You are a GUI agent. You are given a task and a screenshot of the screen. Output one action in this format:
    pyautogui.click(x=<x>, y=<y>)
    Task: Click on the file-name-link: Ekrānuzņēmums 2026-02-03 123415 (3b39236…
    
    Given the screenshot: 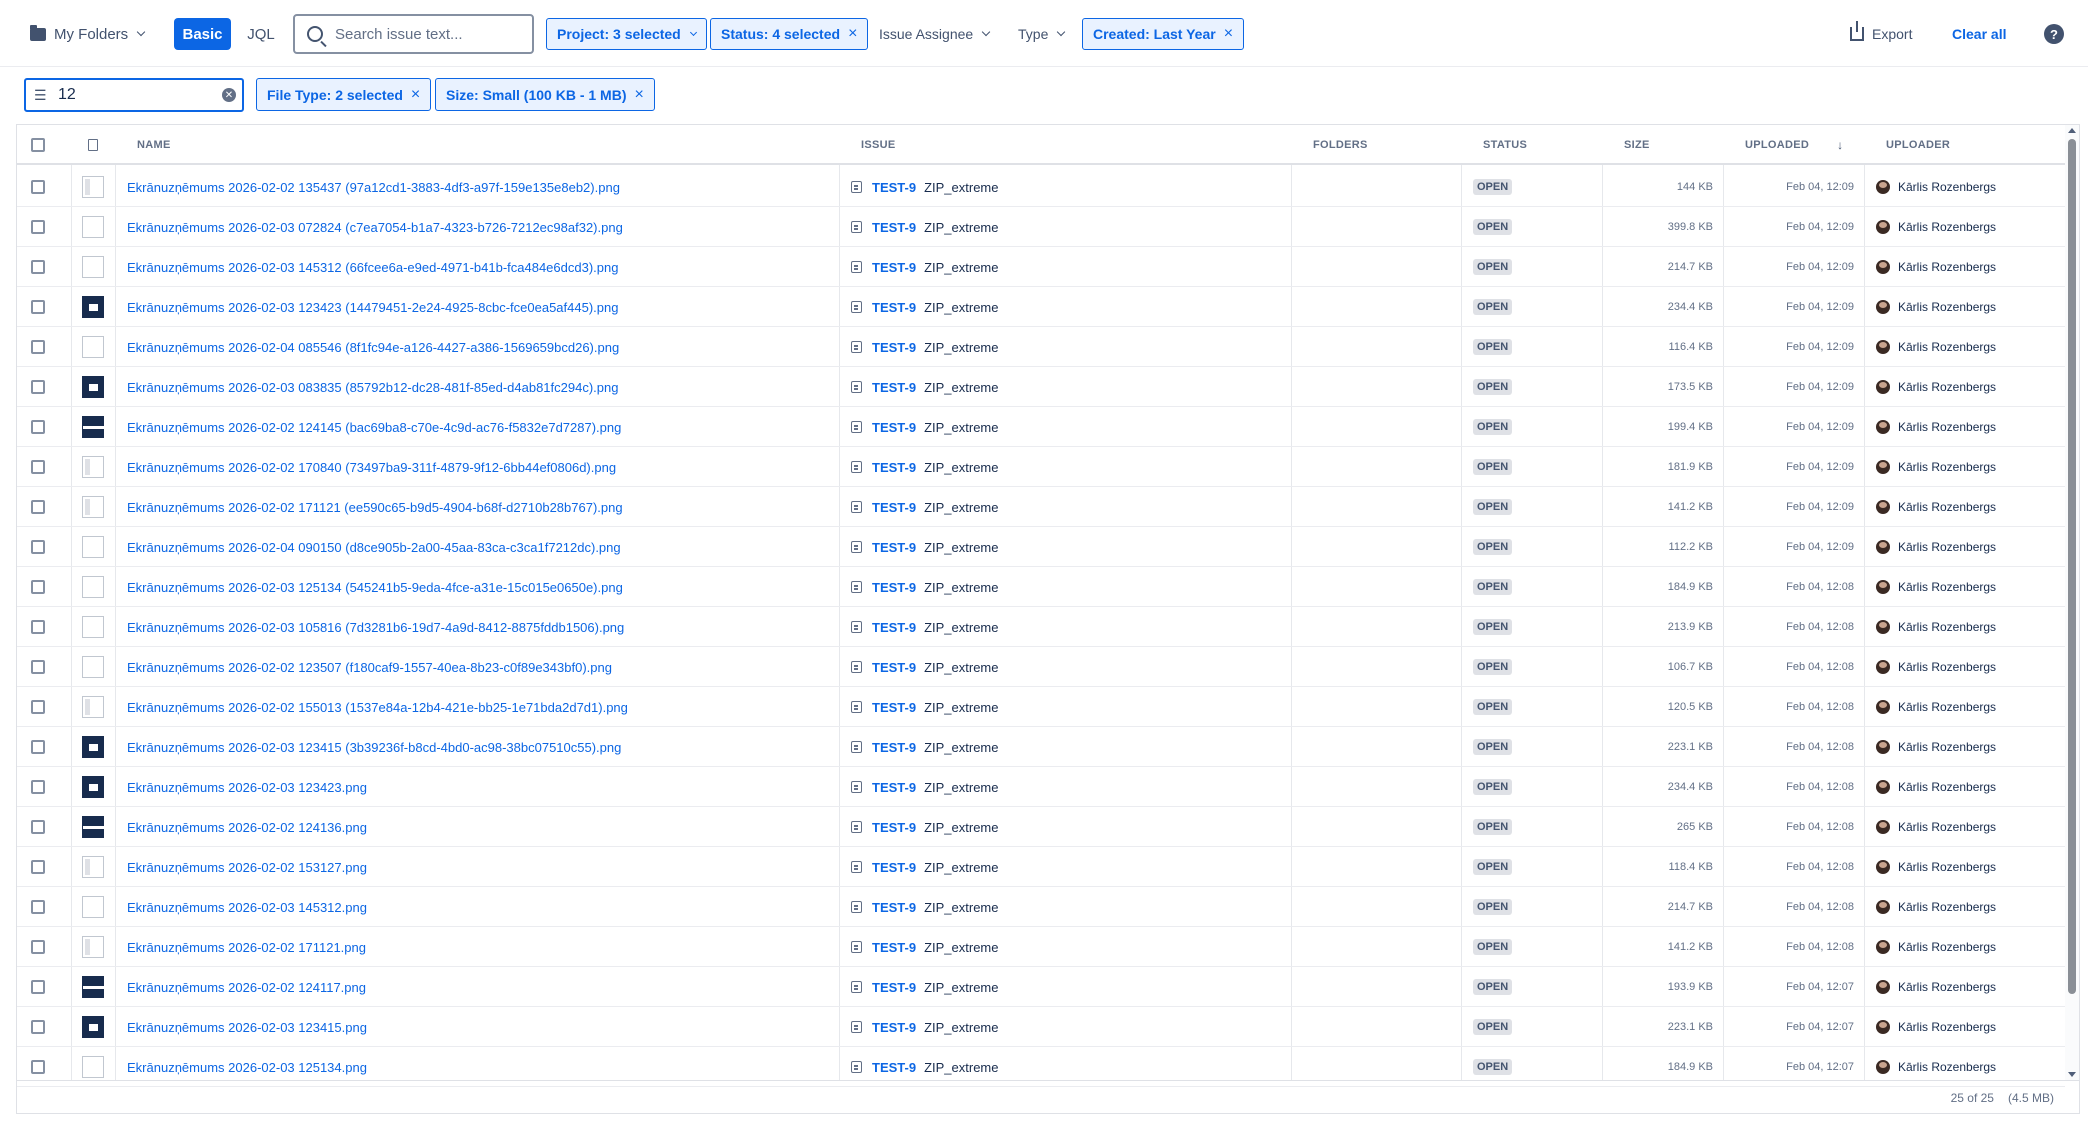 What is the action you would take?
    pyautogui.click(x=374, y=747)
    